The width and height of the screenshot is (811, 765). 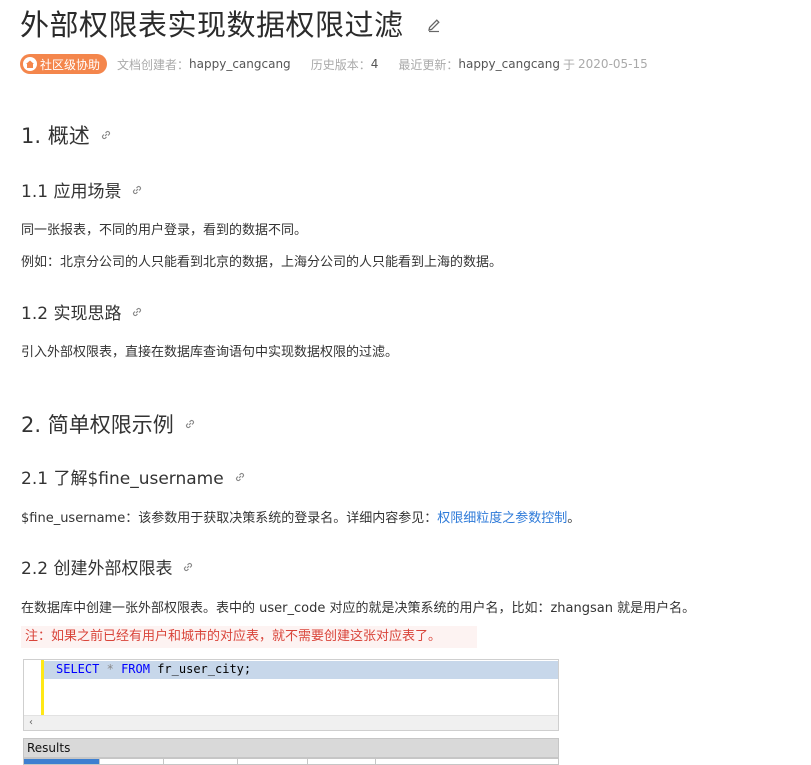 What do you see at coordinates (71, 192) in the screenshot?
I see `heading-text: 1.1 应用场景` at bounding box center [71, 192].